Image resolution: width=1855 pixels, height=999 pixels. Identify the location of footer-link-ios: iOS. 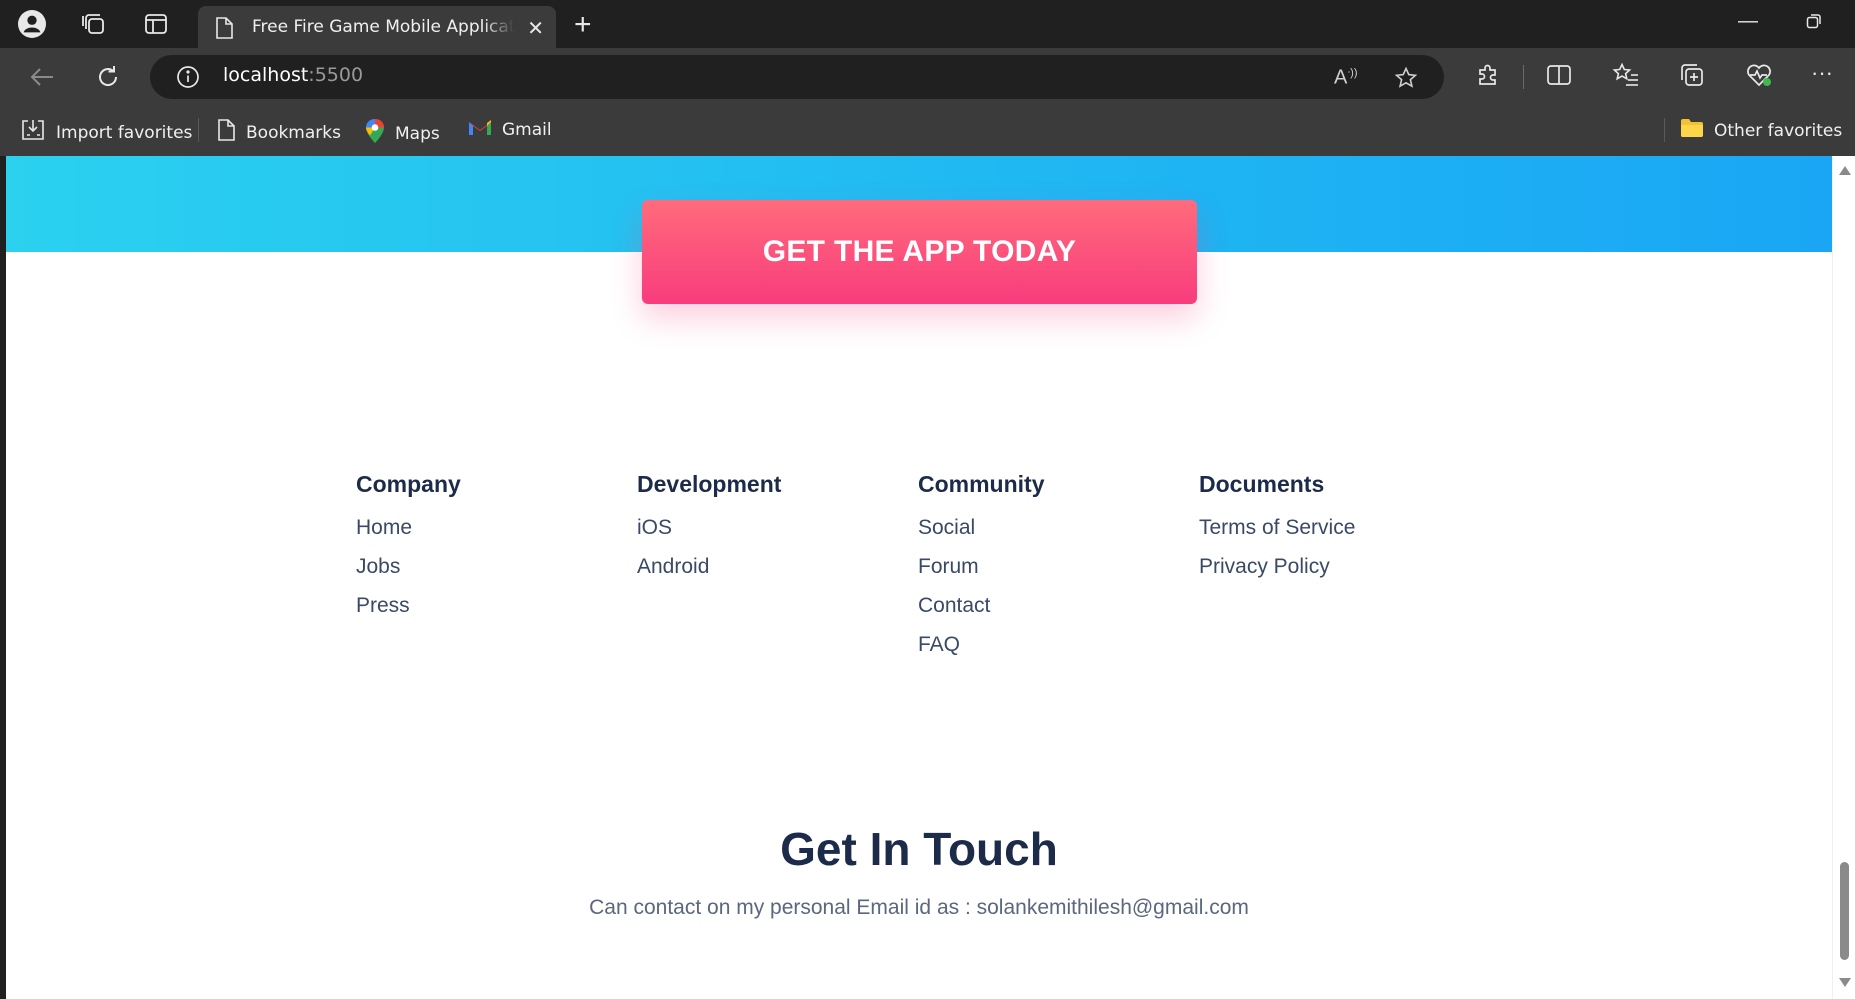
(767, 527).